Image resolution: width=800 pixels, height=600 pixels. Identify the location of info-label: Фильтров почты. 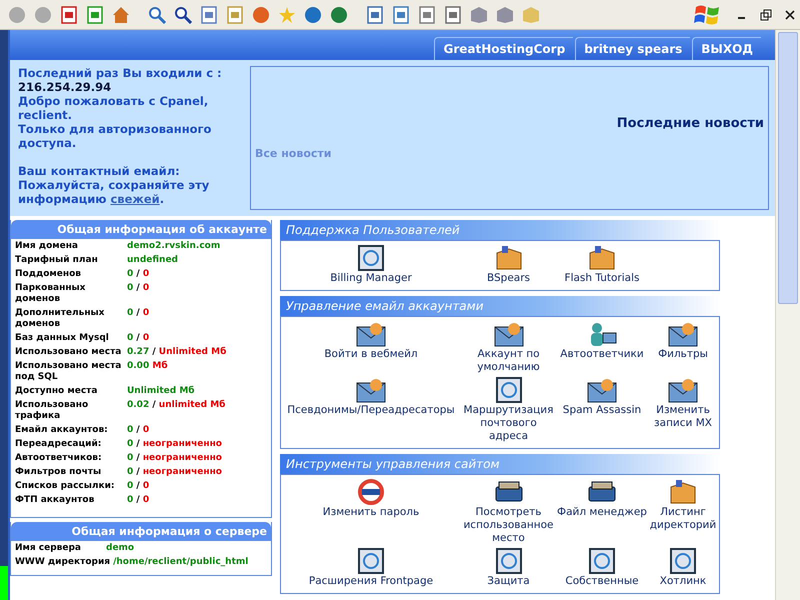
(58, 472).